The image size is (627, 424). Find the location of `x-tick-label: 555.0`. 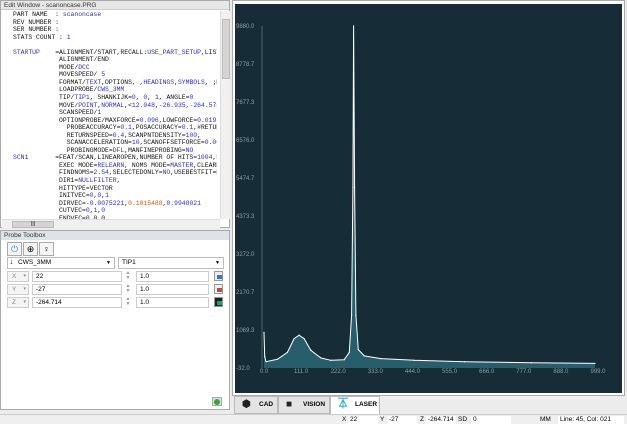

x-tick-label: 555.0 is located at coordinates (450, 372).